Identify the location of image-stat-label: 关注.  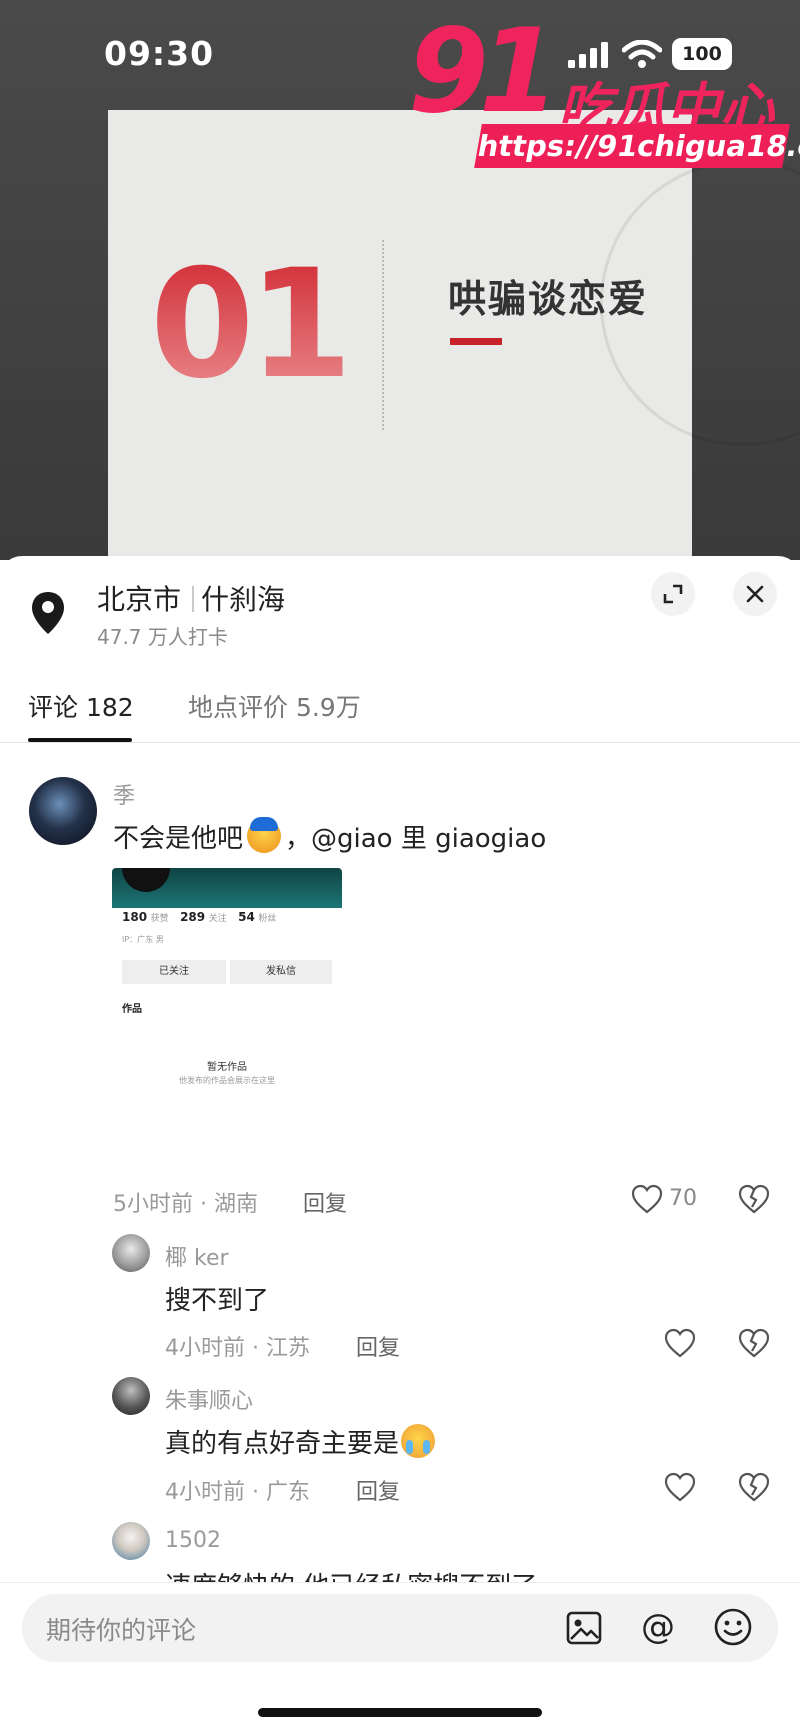
(217, 919).